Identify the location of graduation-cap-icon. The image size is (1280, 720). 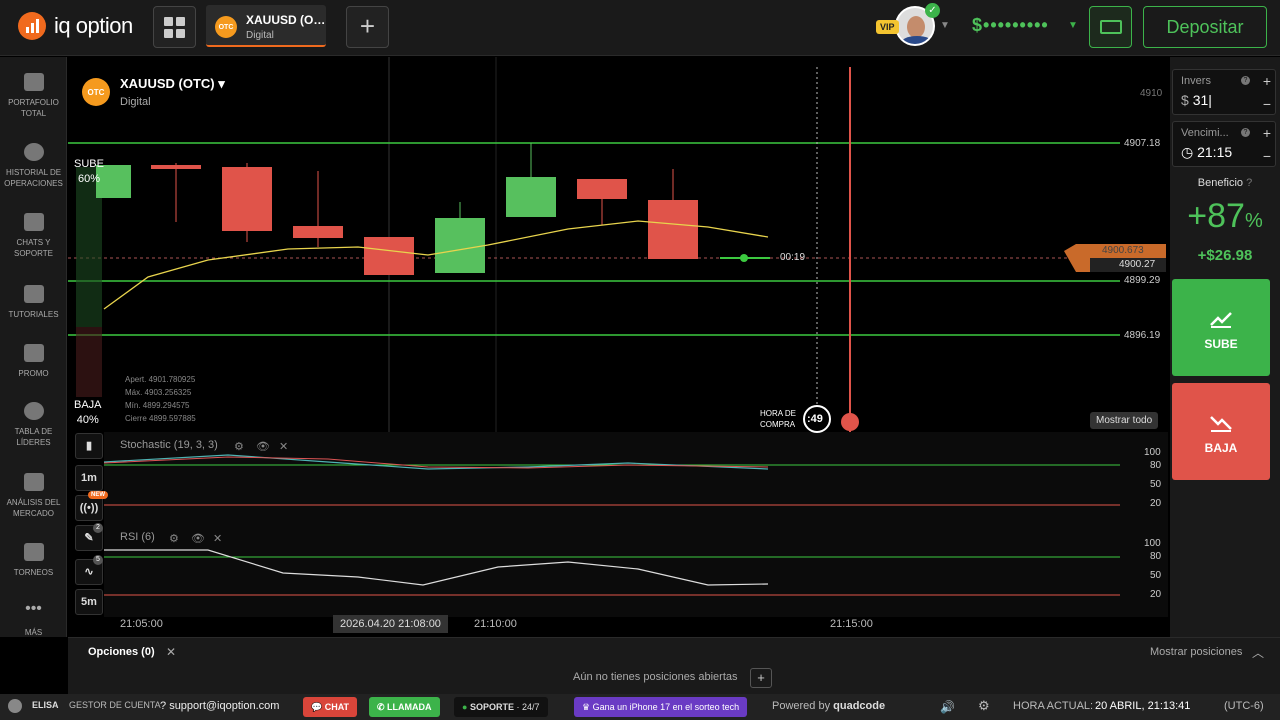
(33, 294).